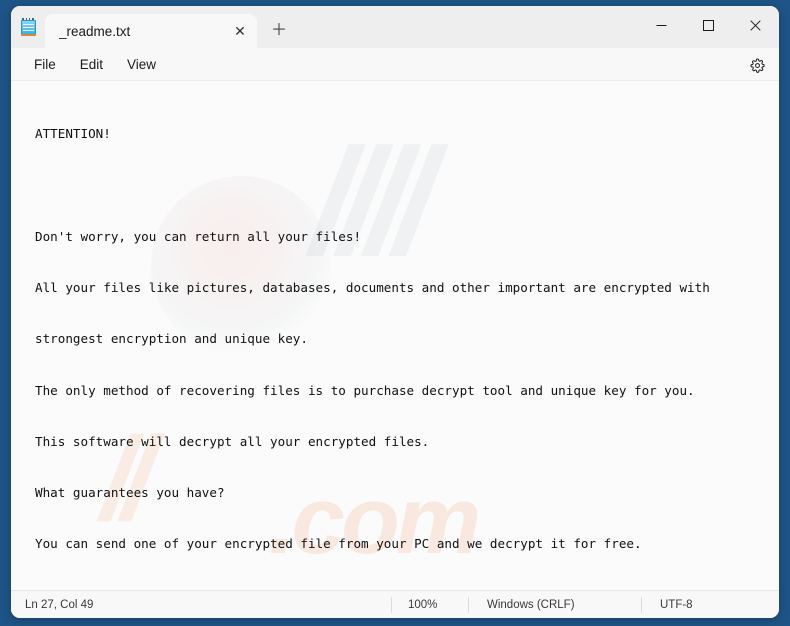 This screenshot has width=790, height=626. What do you see at coordinates (171, 339) in the screenshot?
I see `text-line: strongest encryption and unique key.` at bounding box center [171, 339].